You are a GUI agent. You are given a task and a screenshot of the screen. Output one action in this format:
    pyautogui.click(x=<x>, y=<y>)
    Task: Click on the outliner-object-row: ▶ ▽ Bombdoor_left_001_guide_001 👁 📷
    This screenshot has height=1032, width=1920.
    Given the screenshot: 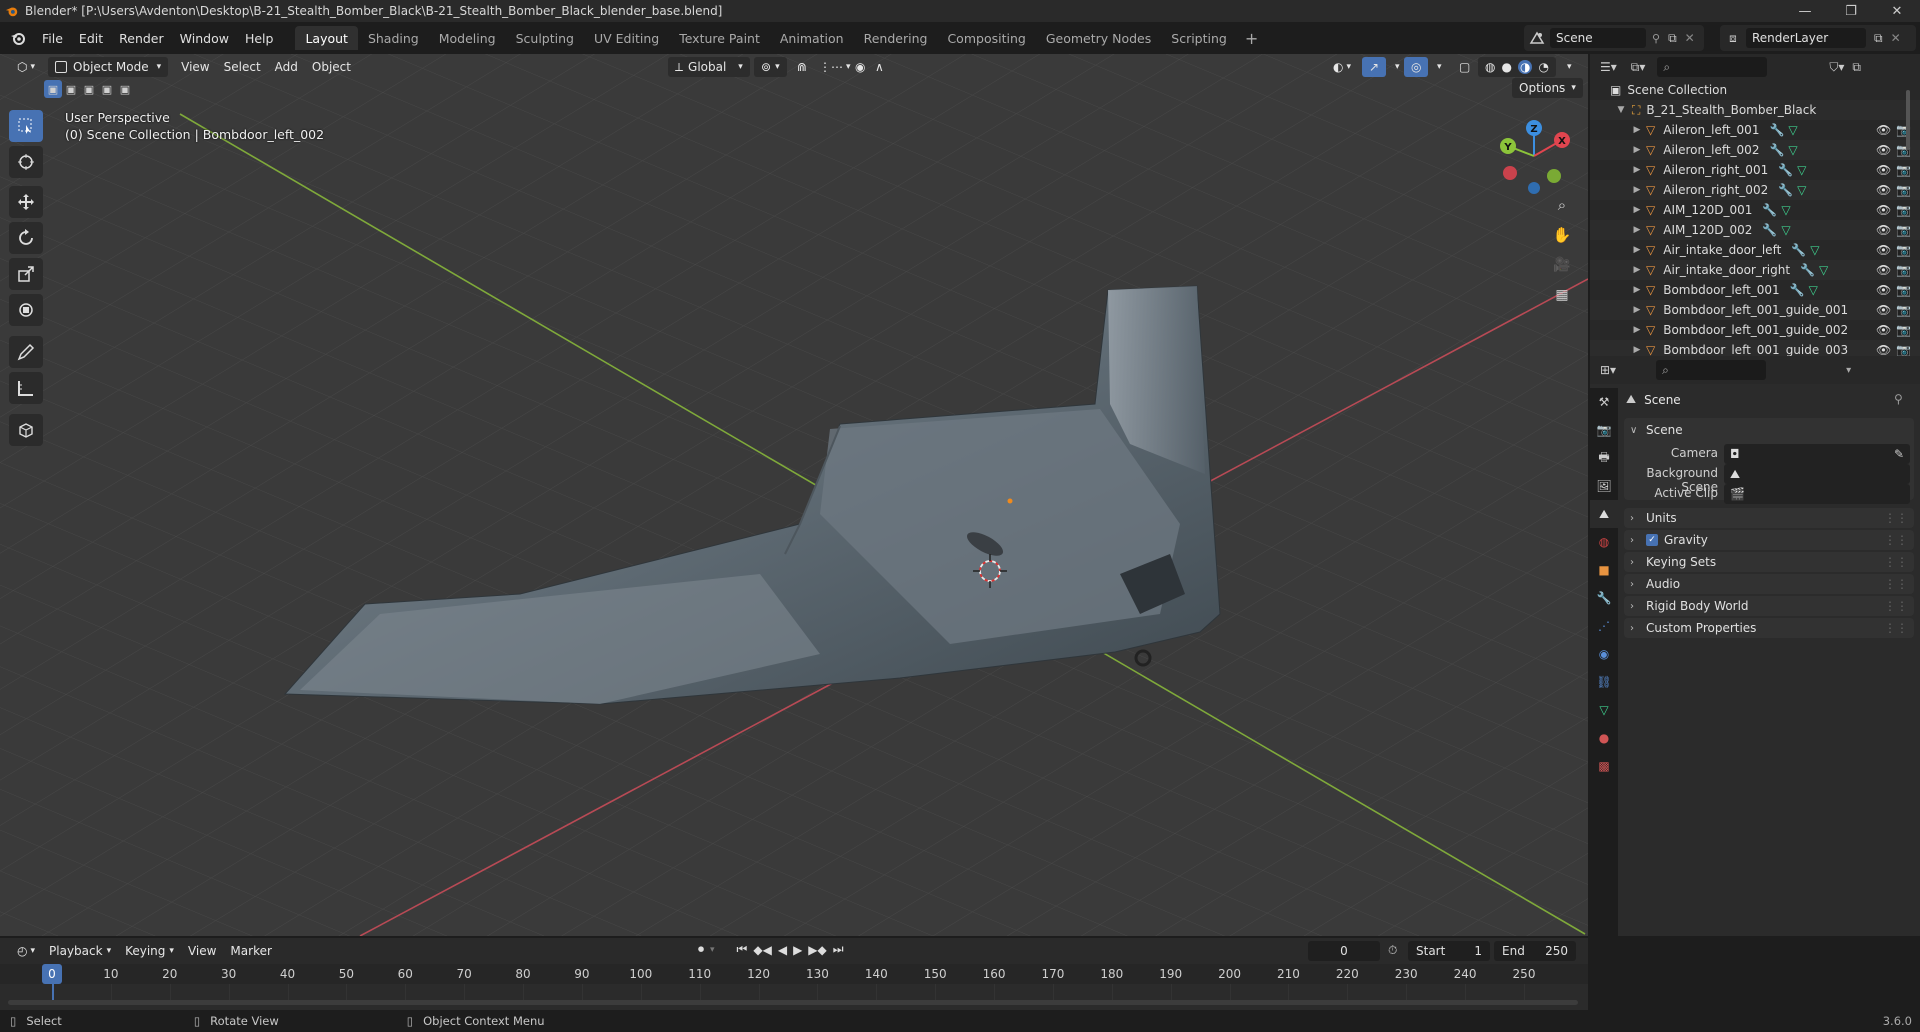 What is the action you would take?
    pyautogui.click(x=1755, y=310)
    